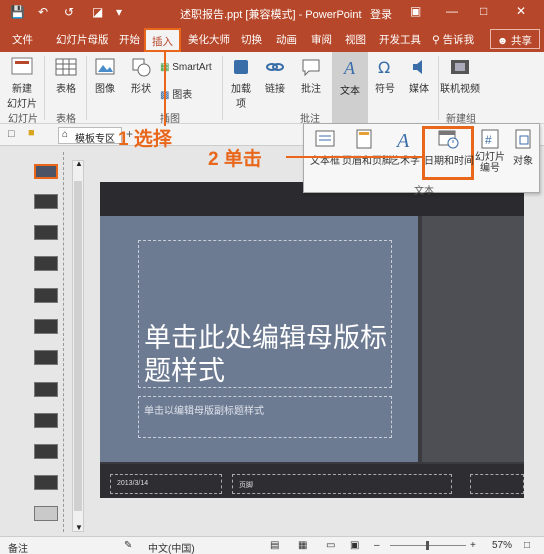 This screenshot has height=554, width=544. I want to click on customize-qat-icon: ▾, so click(119, 12).